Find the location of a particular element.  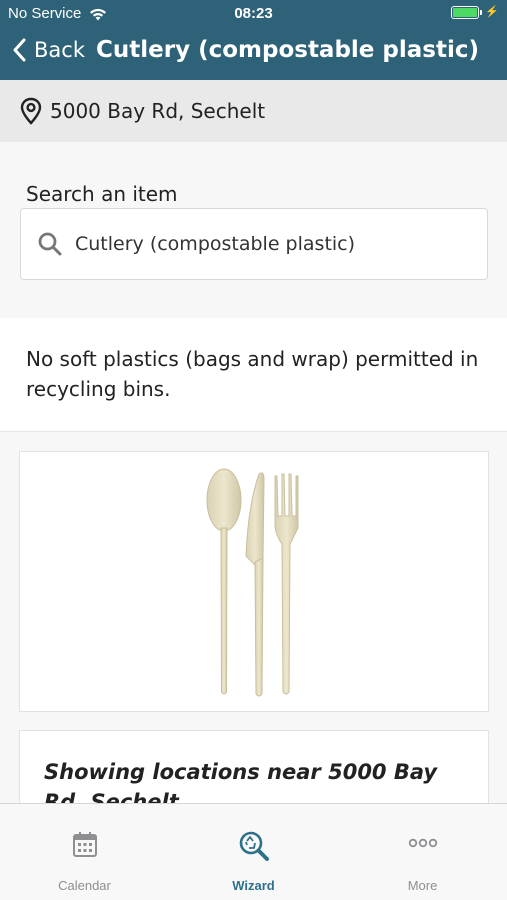

tab-label-wizard: Wizard is located at coordinates (253, 885).